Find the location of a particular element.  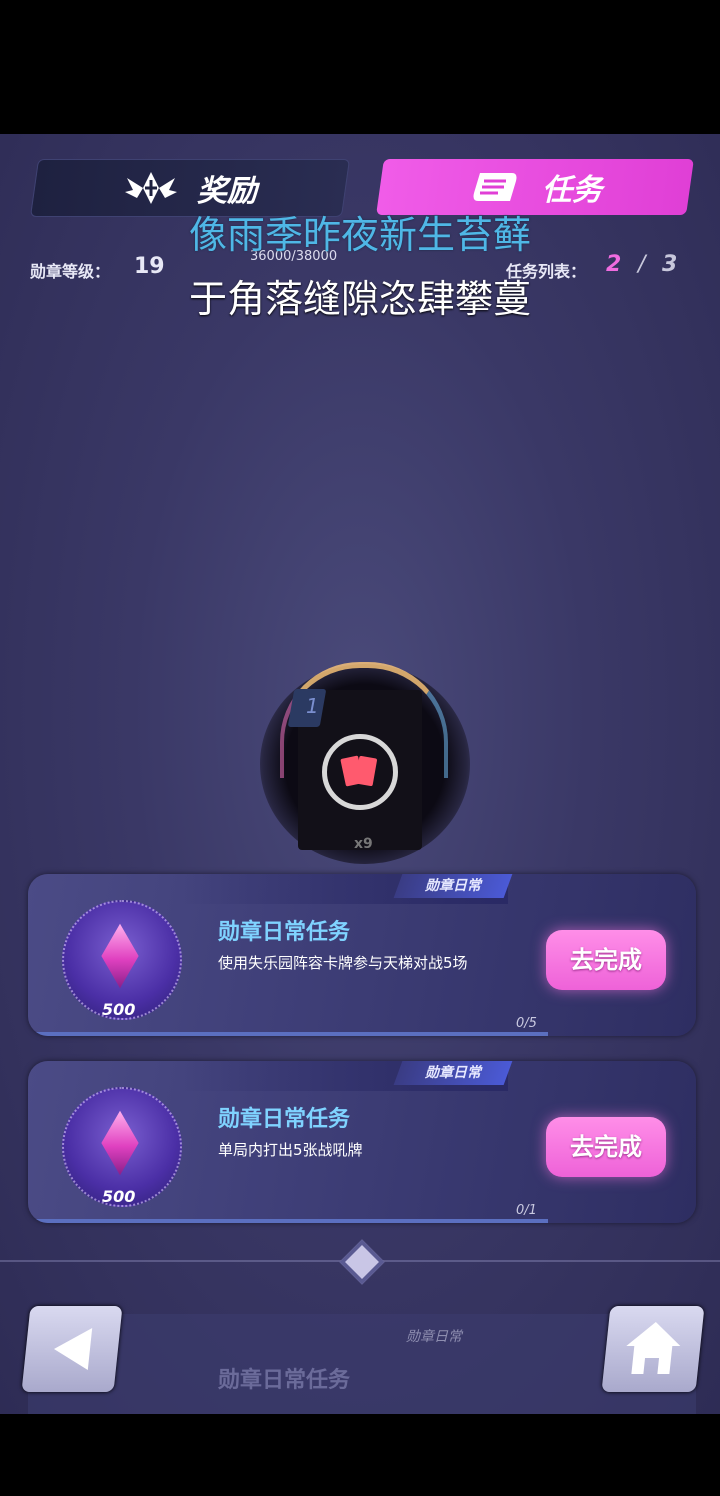

back-arrow-icon is located at coordinates (73, 1349).